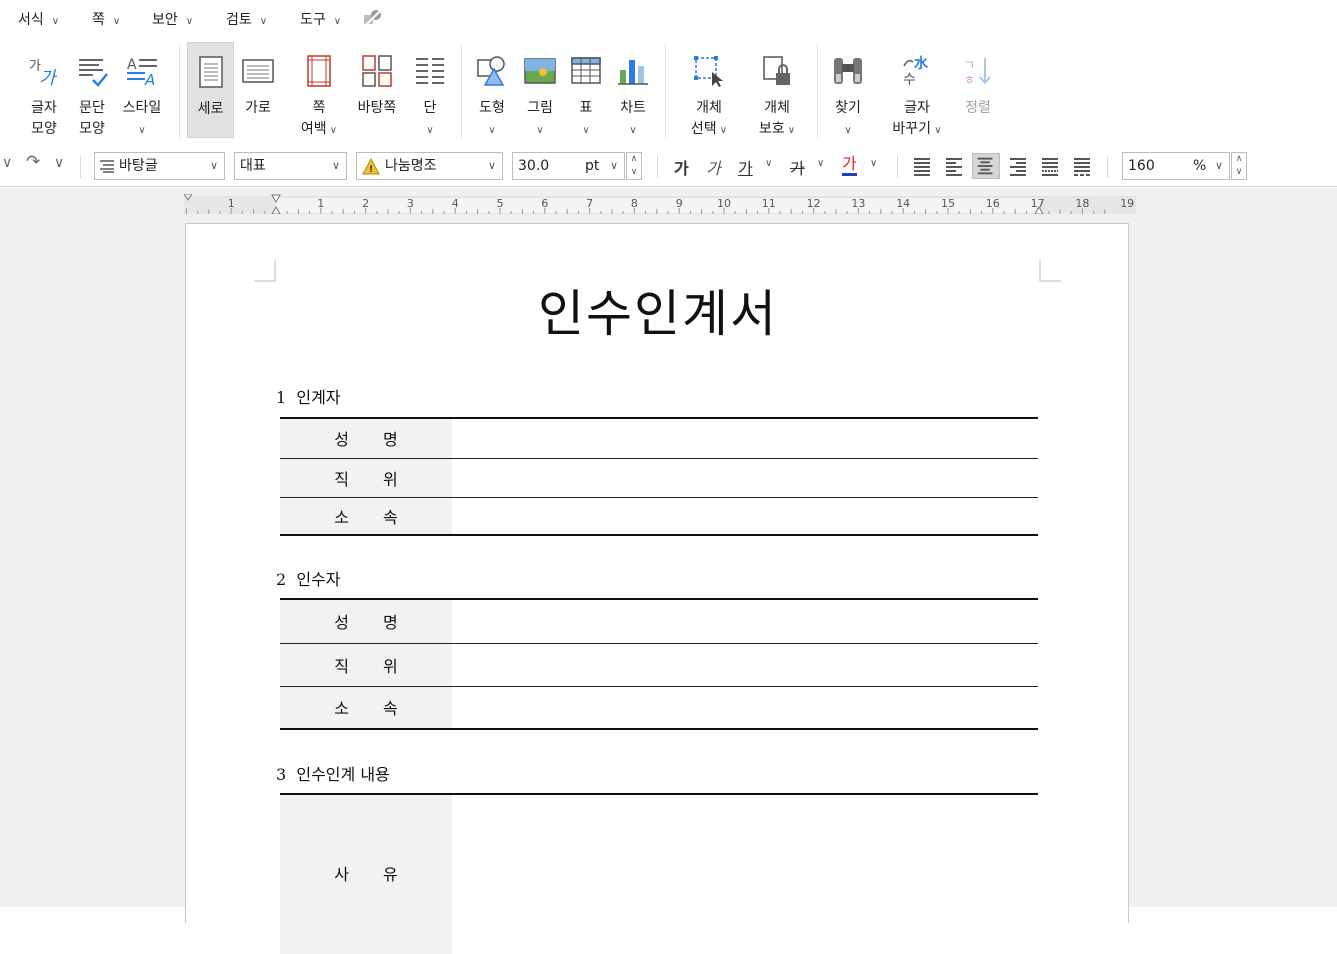  I want to click on svg-text: A, so click(132, 65).